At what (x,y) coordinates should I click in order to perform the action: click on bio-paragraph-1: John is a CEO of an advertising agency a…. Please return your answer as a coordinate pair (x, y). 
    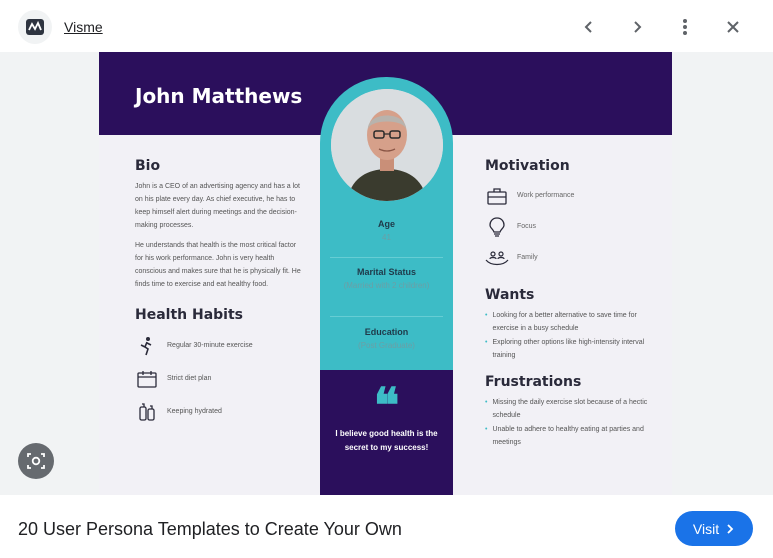
    Looking at the image, I should click on (217, 206).